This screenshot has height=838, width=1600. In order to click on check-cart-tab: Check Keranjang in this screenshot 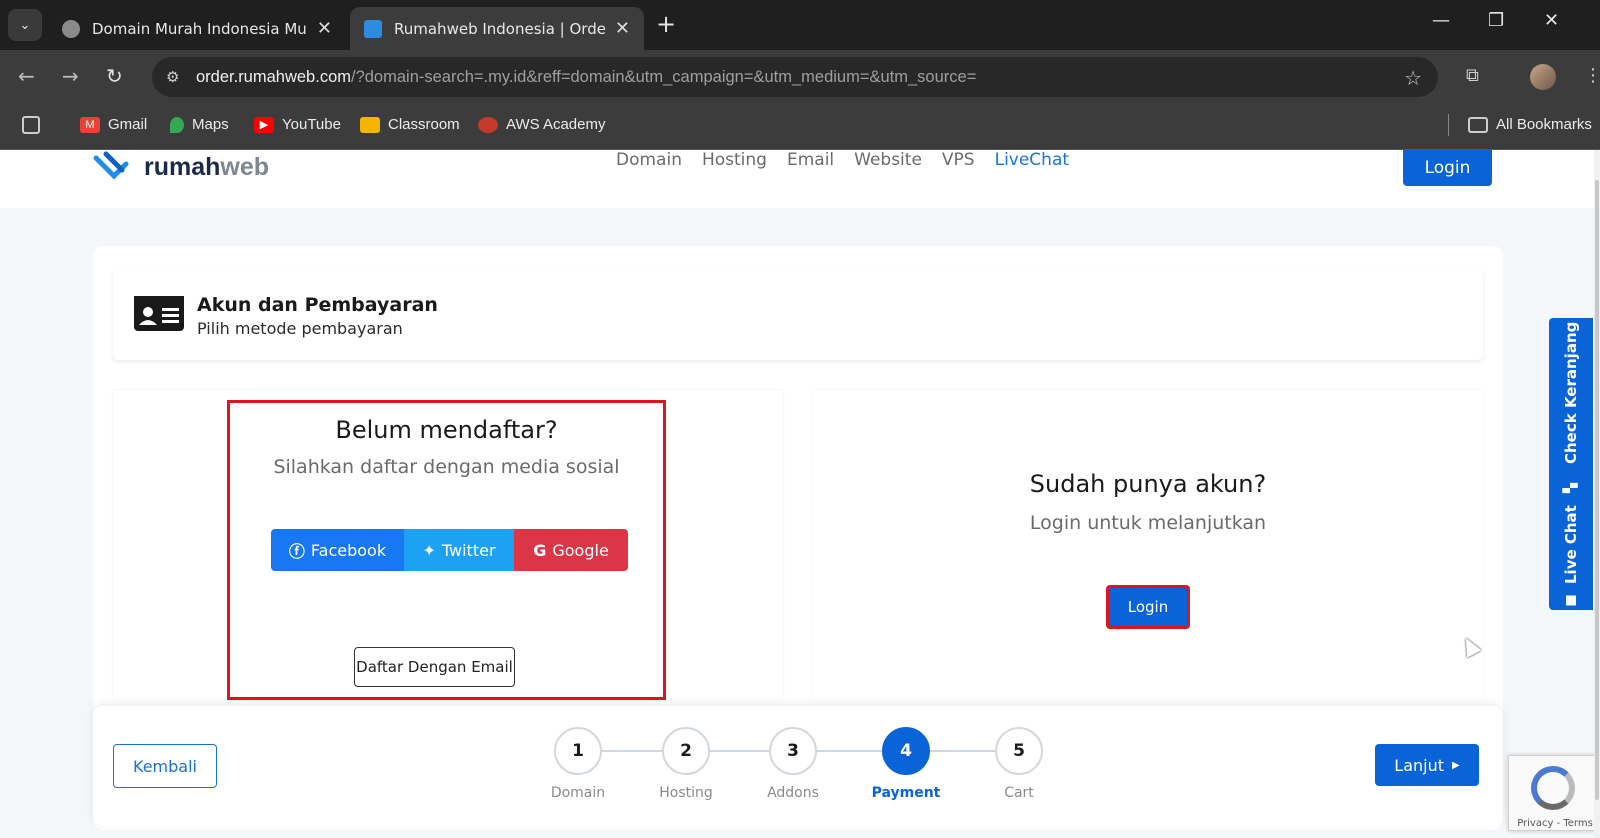, I will do `click(1571, 393)`.